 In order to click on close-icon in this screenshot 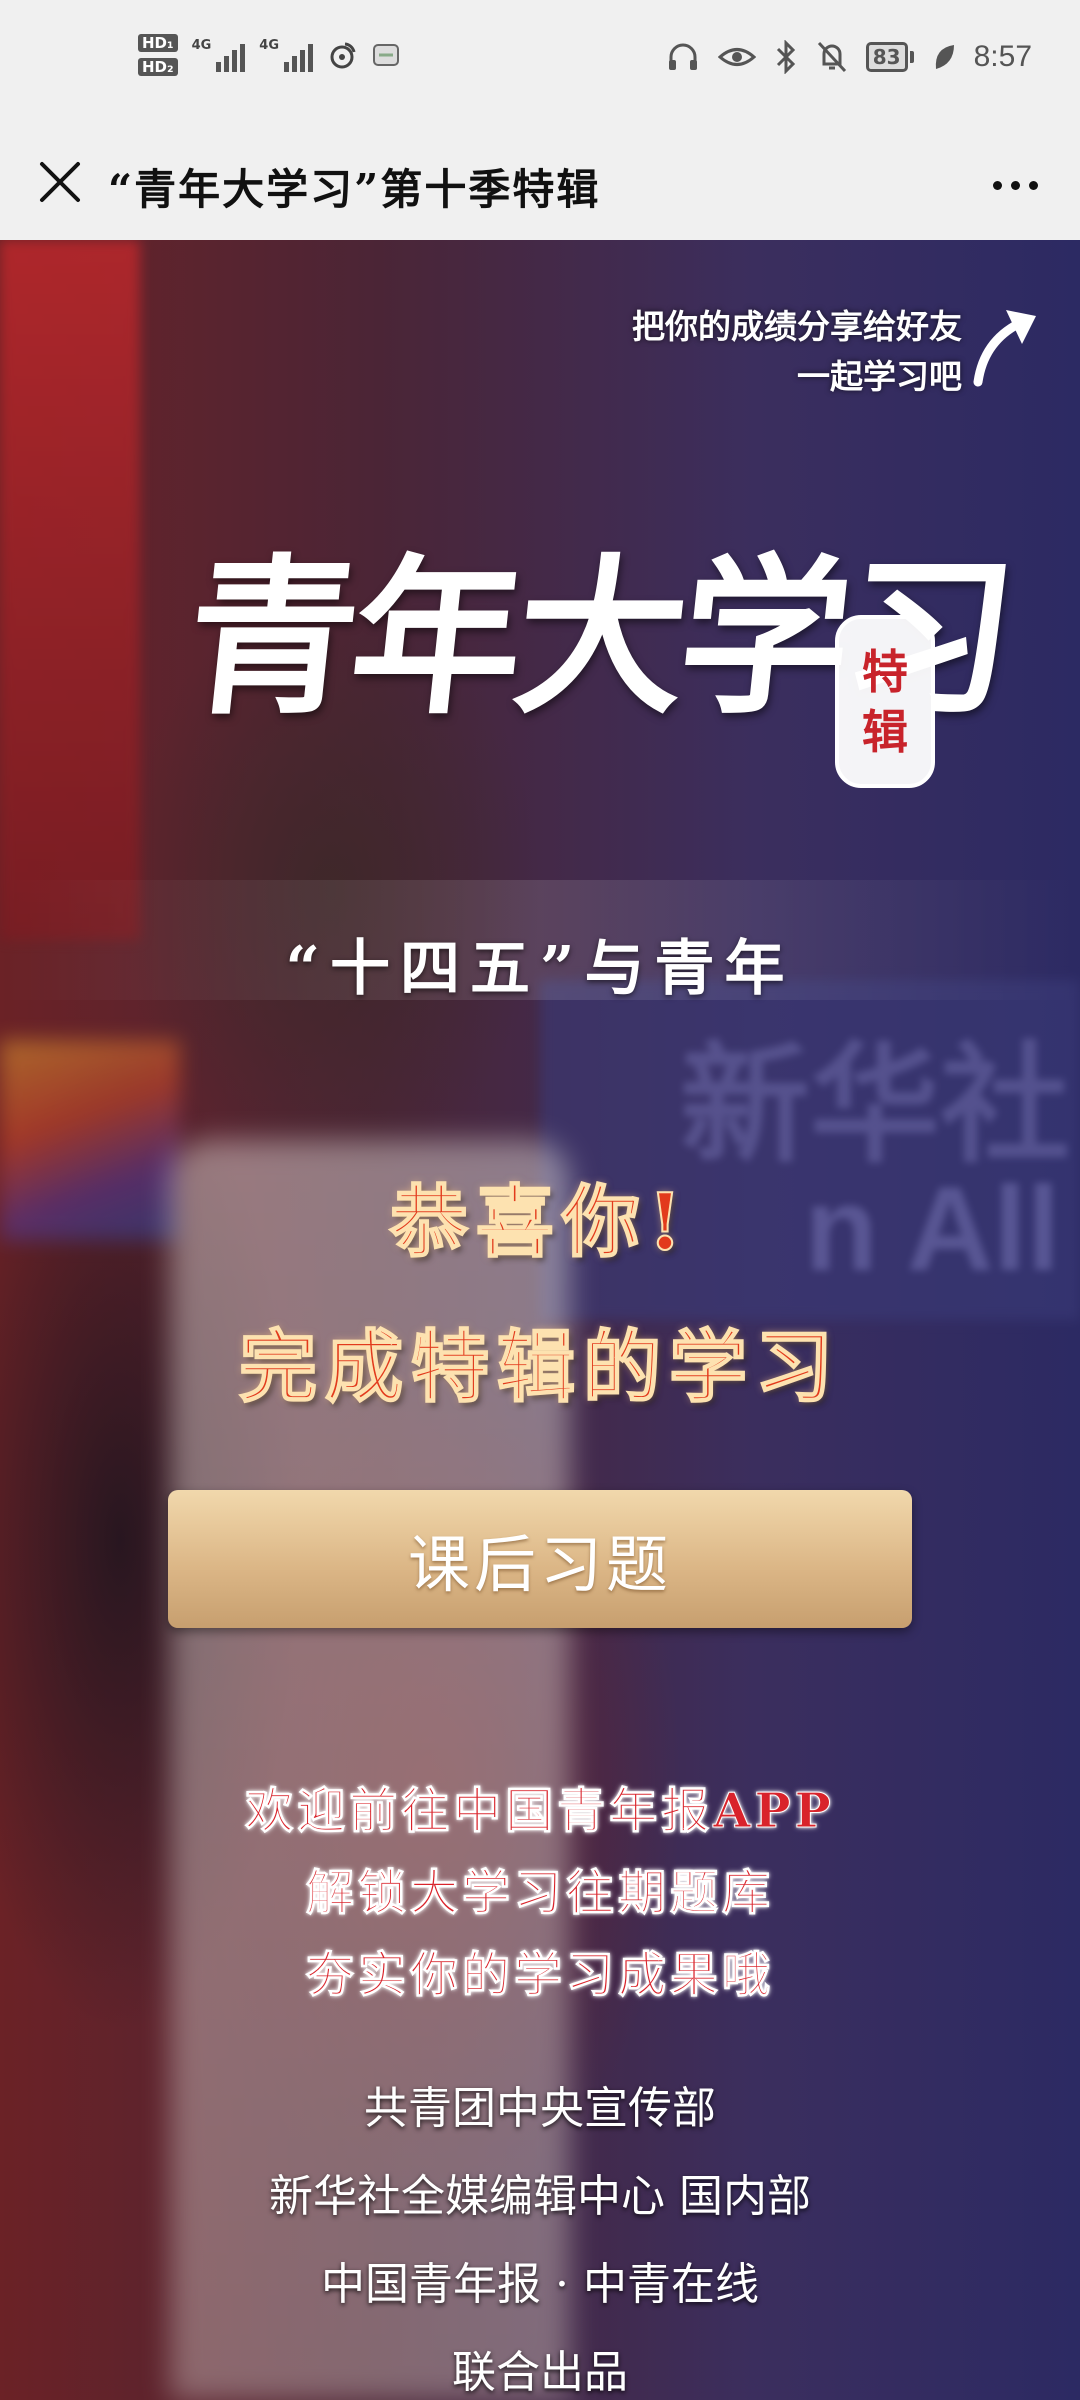, I will do `click(60, 182)`.